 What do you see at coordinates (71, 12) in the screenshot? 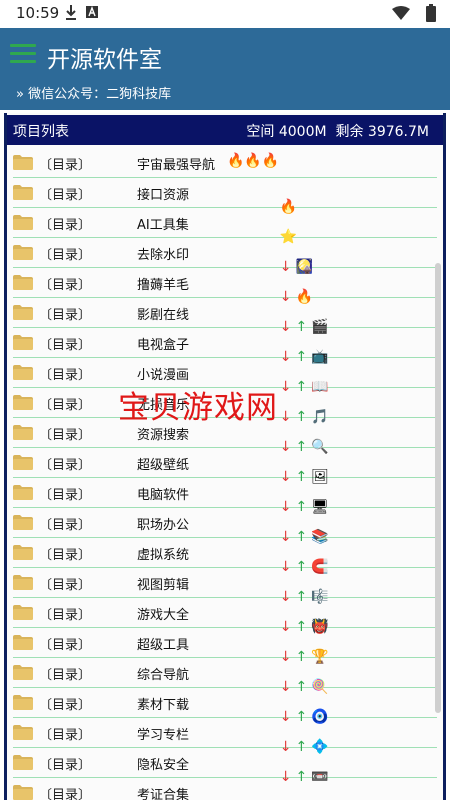
I see `download-icon` at bounding box center [71, 12].